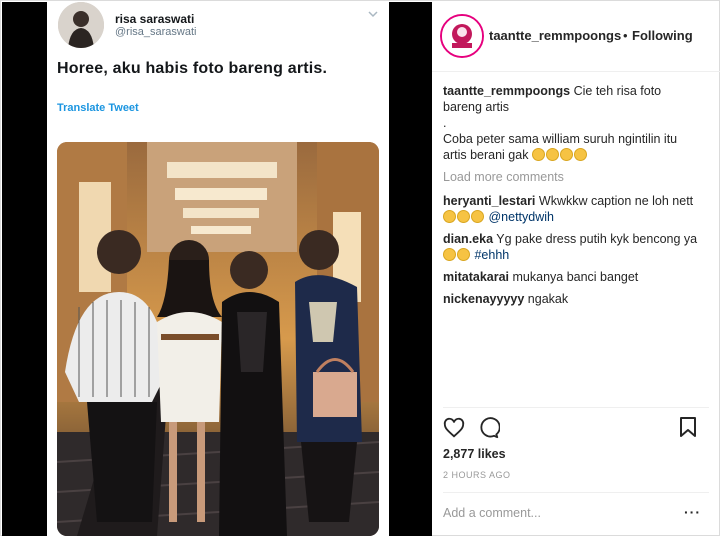 Image resolution: width=720 pixels, height=536 pixels. I want to click on comment-item: mitatakarai mukanya banci banget, so click(578, 277).